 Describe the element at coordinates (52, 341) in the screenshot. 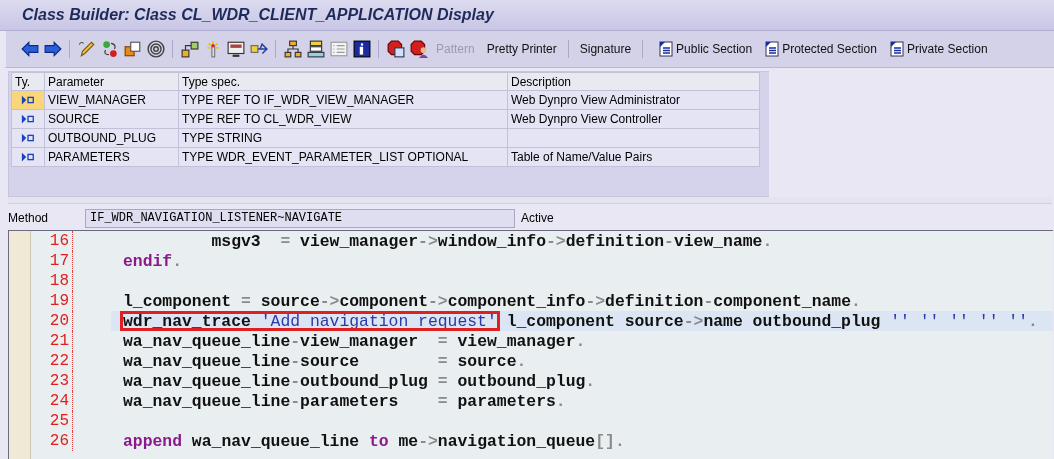

I see `line-number: 21` at that location.